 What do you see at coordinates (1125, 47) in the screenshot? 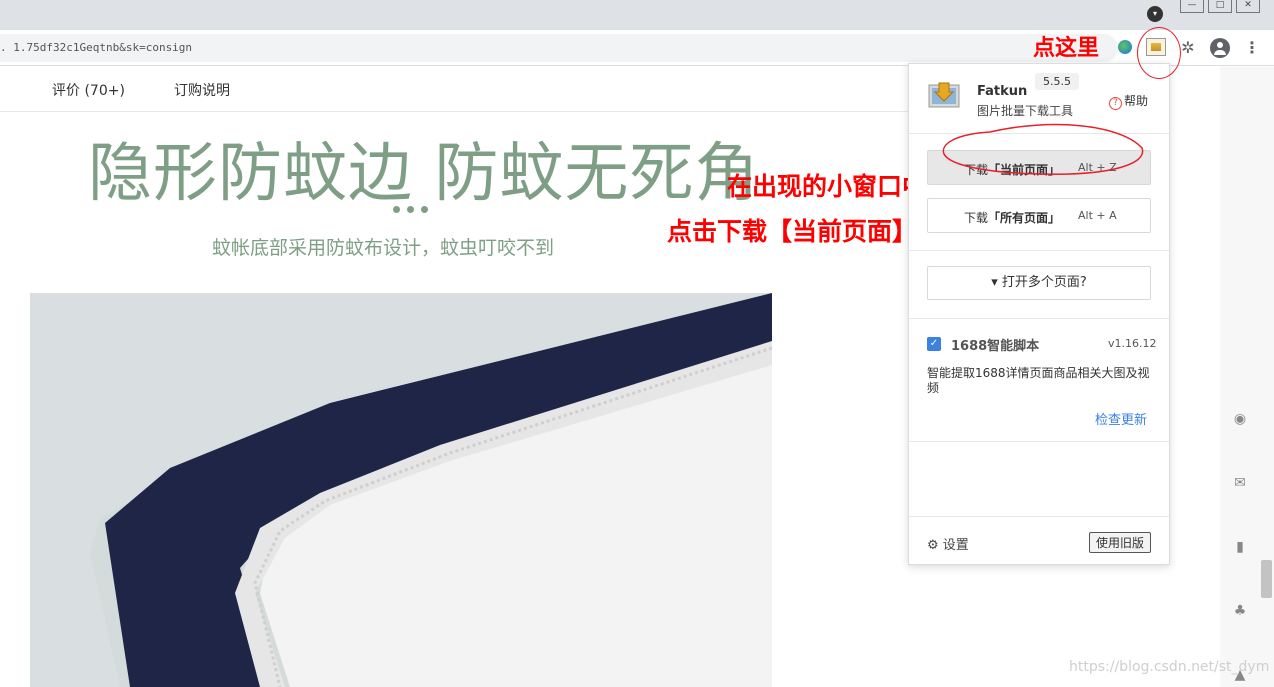
I see `globe-extension-icon` at bounding box center [1125, 47].